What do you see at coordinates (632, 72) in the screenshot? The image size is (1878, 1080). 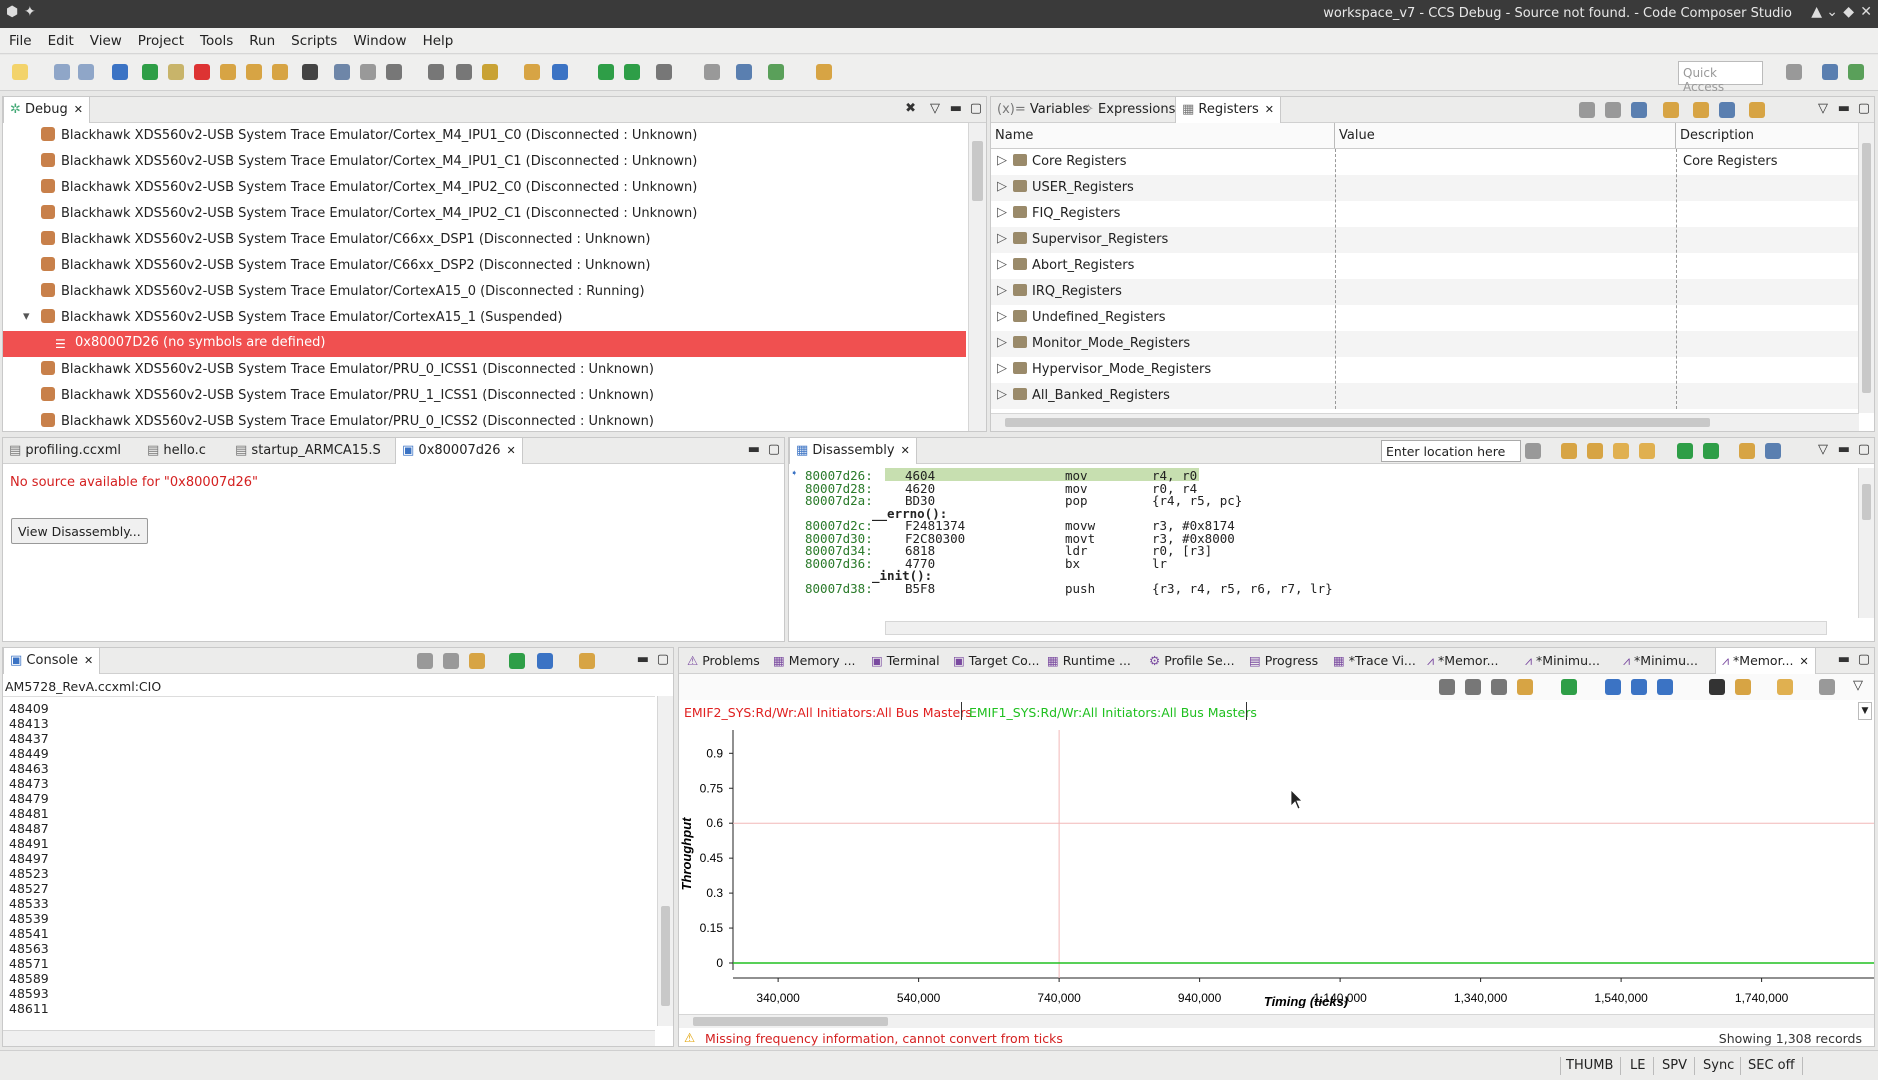 I see `assembly-over-icon` at bounding box center [632, 72].